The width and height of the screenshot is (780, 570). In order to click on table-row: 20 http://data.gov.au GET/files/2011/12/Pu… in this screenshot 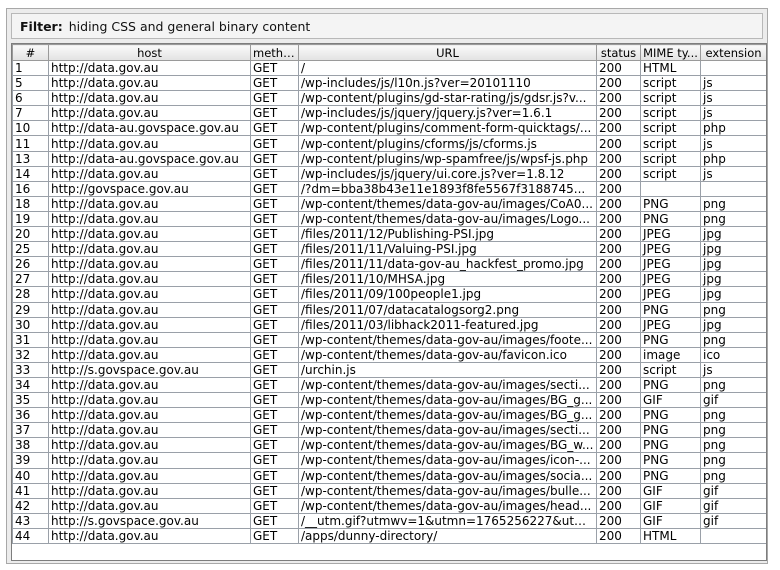, I will do `click(389, 234)`.